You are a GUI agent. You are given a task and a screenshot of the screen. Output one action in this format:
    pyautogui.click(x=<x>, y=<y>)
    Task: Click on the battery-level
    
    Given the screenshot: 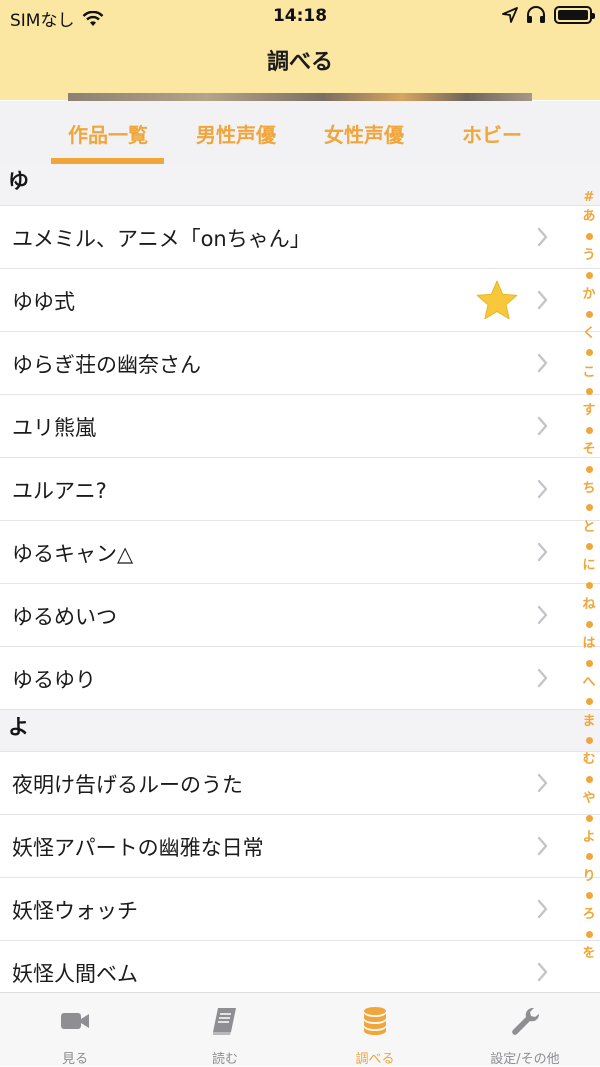 What is the action you would take?
    pyautogui.click(x=573, y=15)
    